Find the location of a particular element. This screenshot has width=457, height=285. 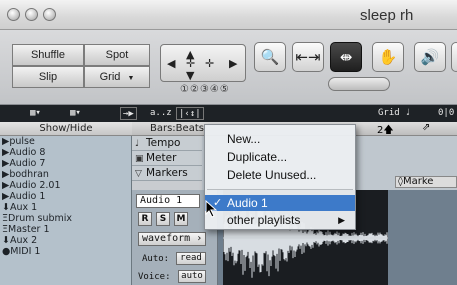

marker-flag: ◊Marke is located at coordinates (426, 182).